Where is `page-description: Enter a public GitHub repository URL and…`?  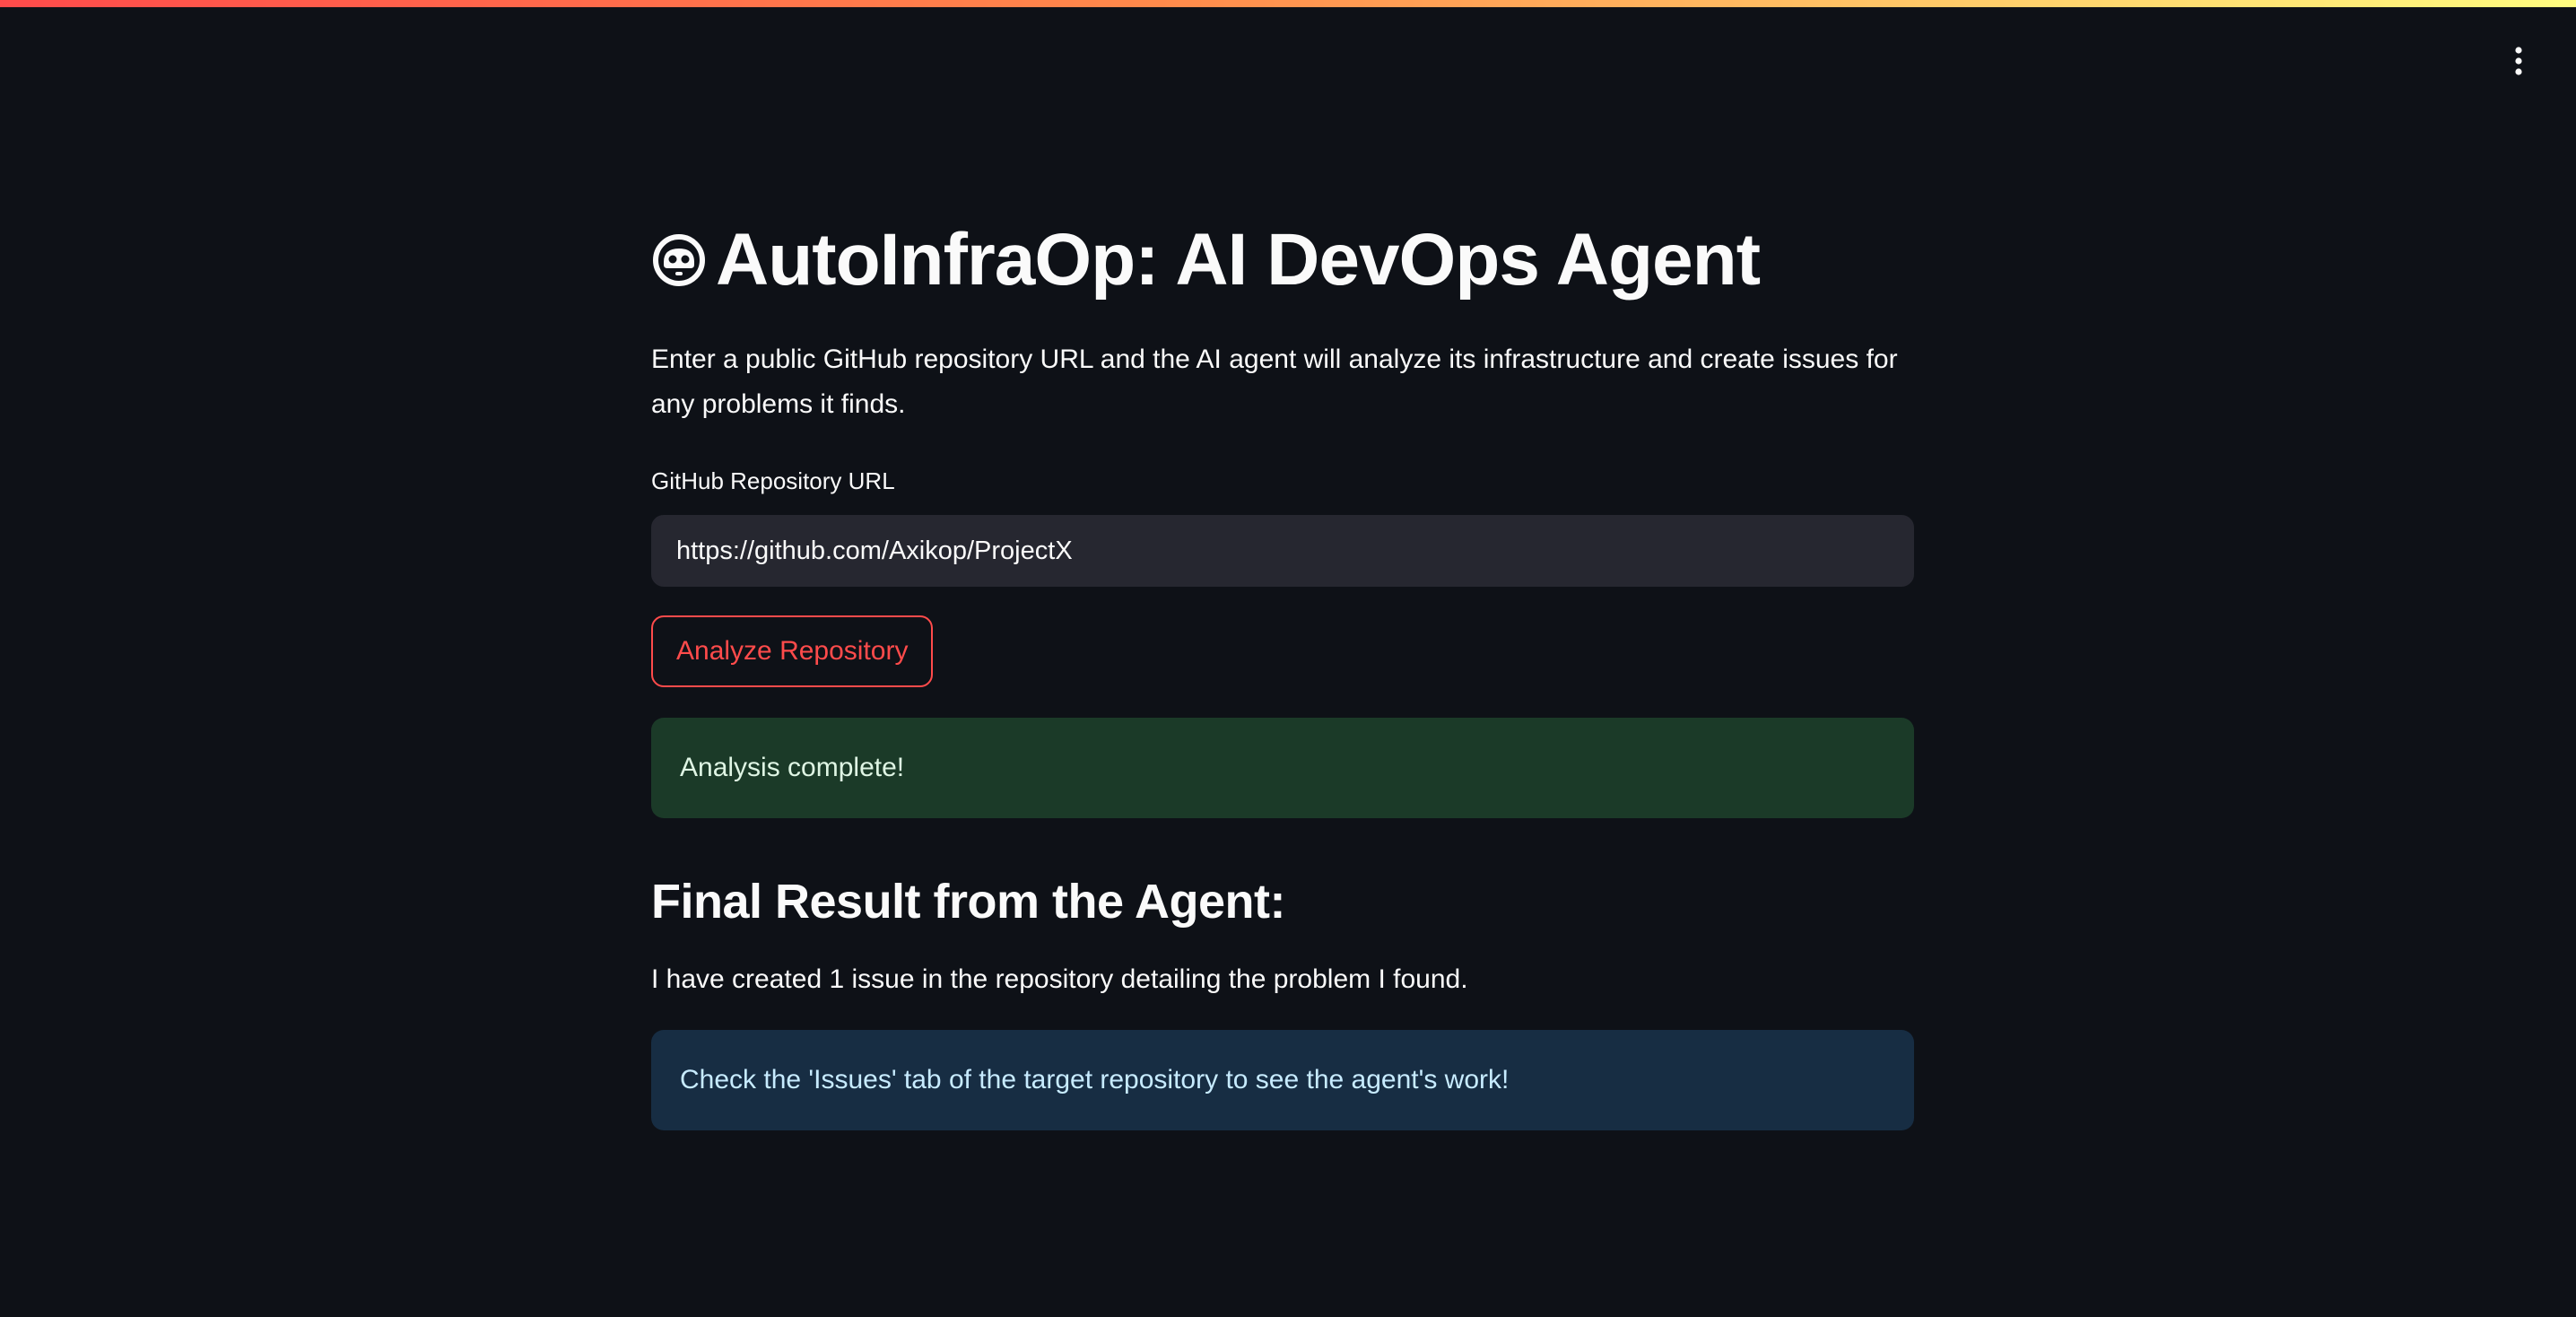
page-description: Enter a public GitHub repository URL and… is located at coordinates (1274, 382).